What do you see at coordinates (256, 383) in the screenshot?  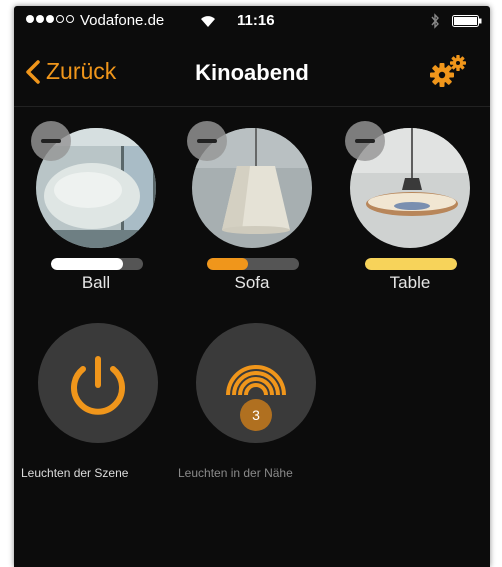 I see `nearby-lights-button: 3` at bounding box center [256, 383].